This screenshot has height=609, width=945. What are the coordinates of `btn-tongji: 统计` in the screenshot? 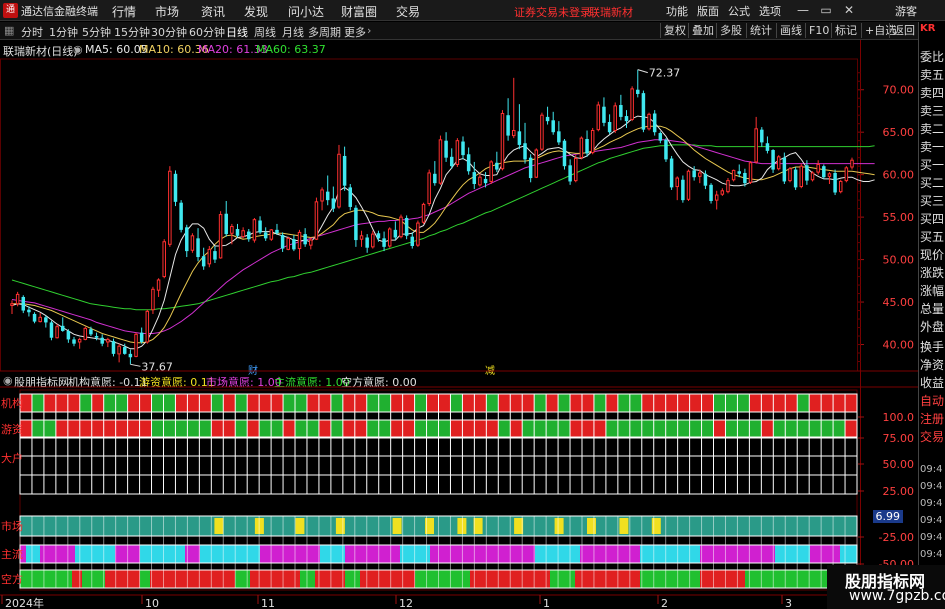 It's located at (760, 30).